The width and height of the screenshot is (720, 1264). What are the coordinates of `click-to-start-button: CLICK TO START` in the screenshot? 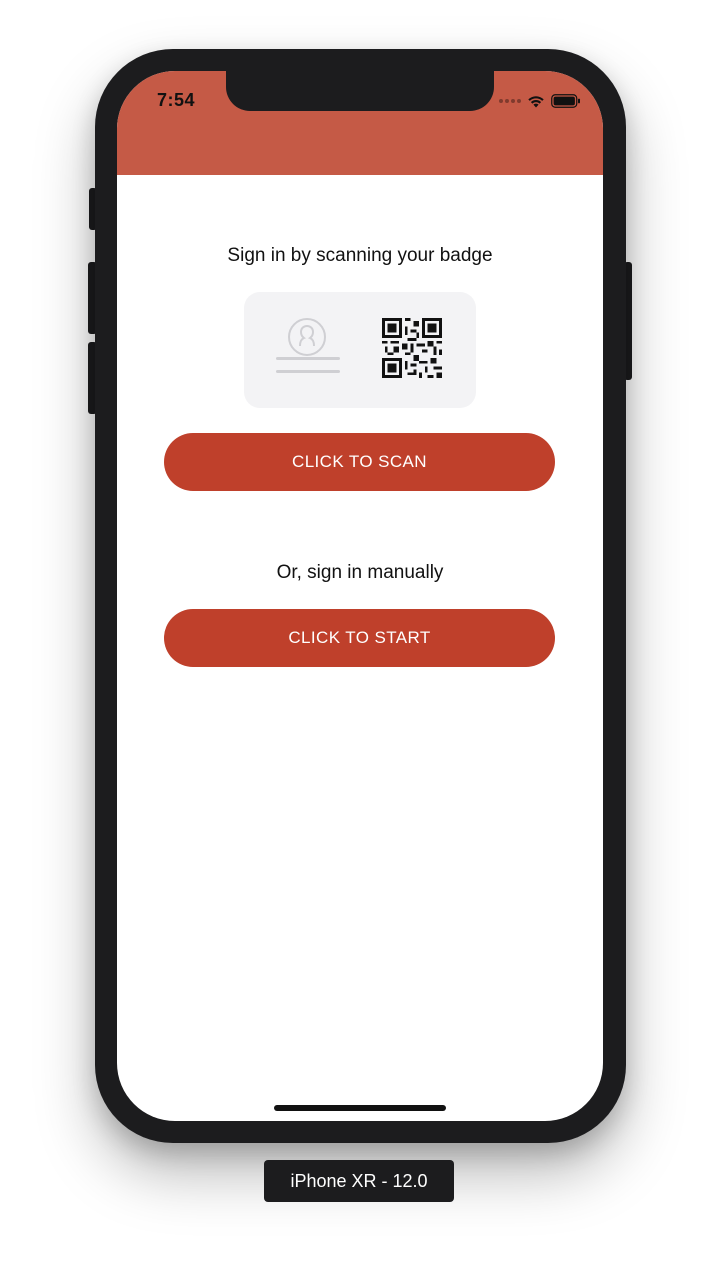 It's located at (359, 638).